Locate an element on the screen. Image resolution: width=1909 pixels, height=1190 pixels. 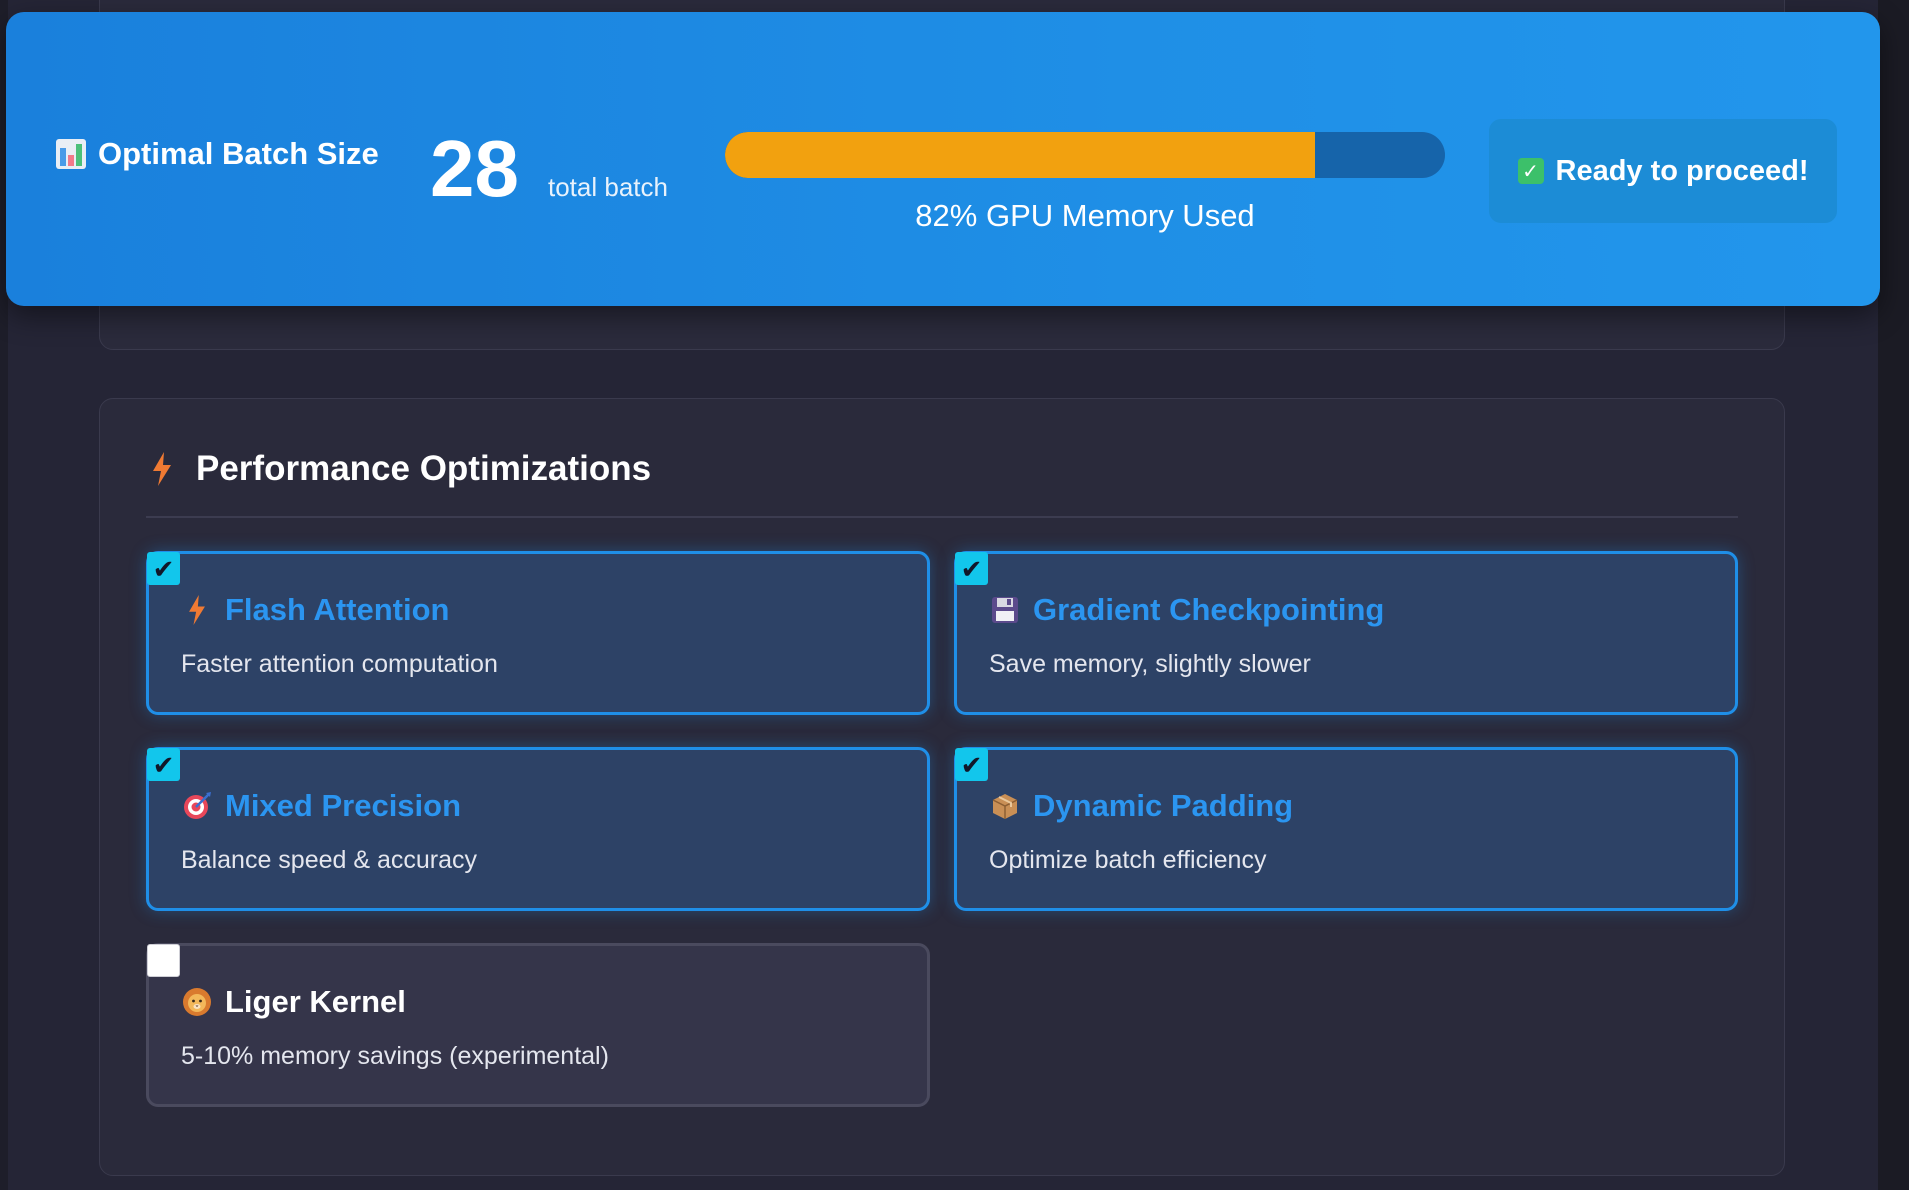
banner-title: Optimal Batch Size is located at coordinates (217, 154).